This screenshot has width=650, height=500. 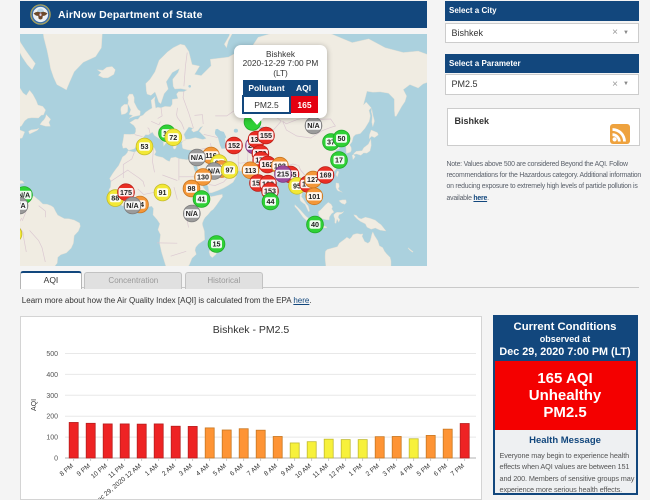 What do you see at coordinates (266, 135) in the screenshot?
I see `svg-text: 155` at bounding box center [266, 135].